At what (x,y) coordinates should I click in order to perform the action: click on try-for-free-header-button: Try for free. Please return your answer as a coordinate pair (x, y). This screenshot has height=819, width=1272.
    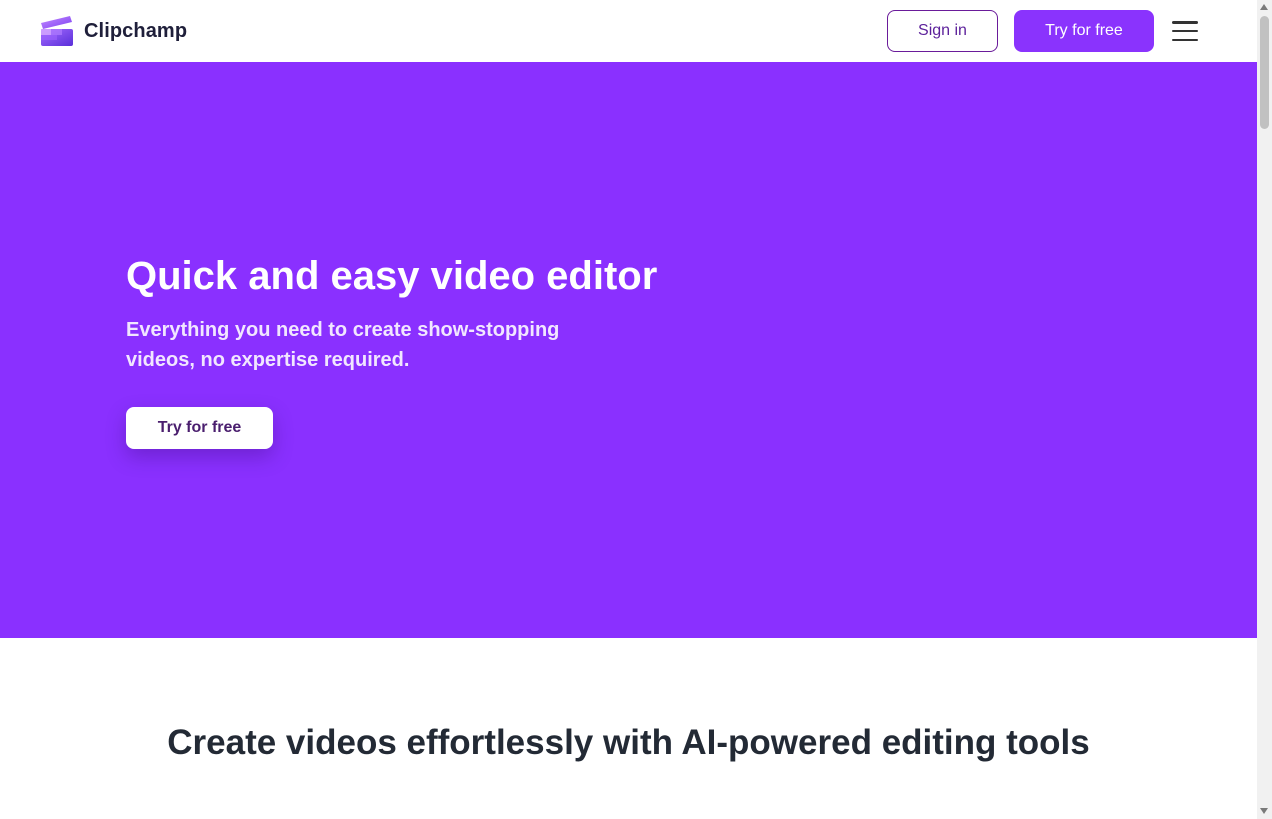
    Looking at the image, I should click on (1084, 31).